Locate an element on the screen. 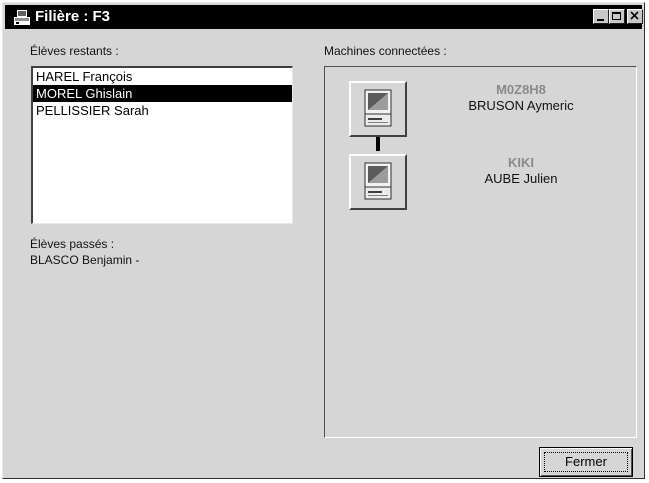 Image resolution: width=649 pixels, height=483 pixels. machine-name: KIKI is located at coordinates (521, 162).